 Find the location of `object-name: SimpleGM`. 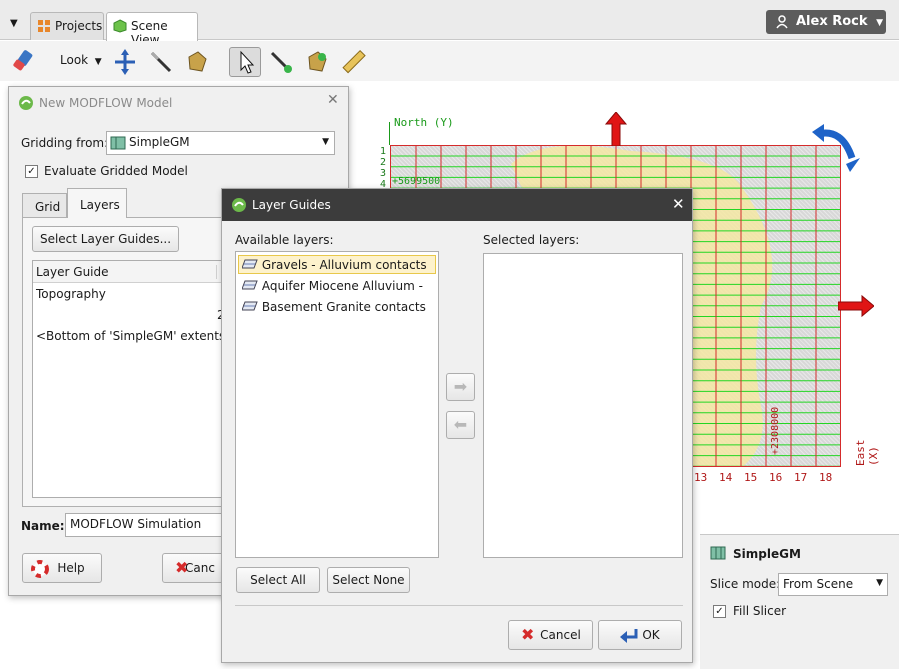

object-name: SimpleGM is located at coordinates (767, 554).